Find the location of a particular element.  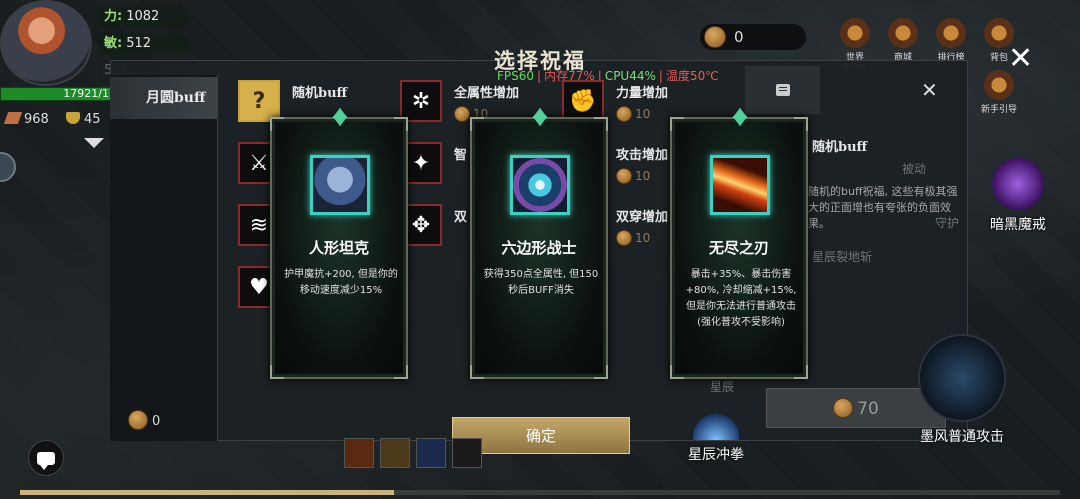

bag-label: 背包 is located at coordinates (998, 58).